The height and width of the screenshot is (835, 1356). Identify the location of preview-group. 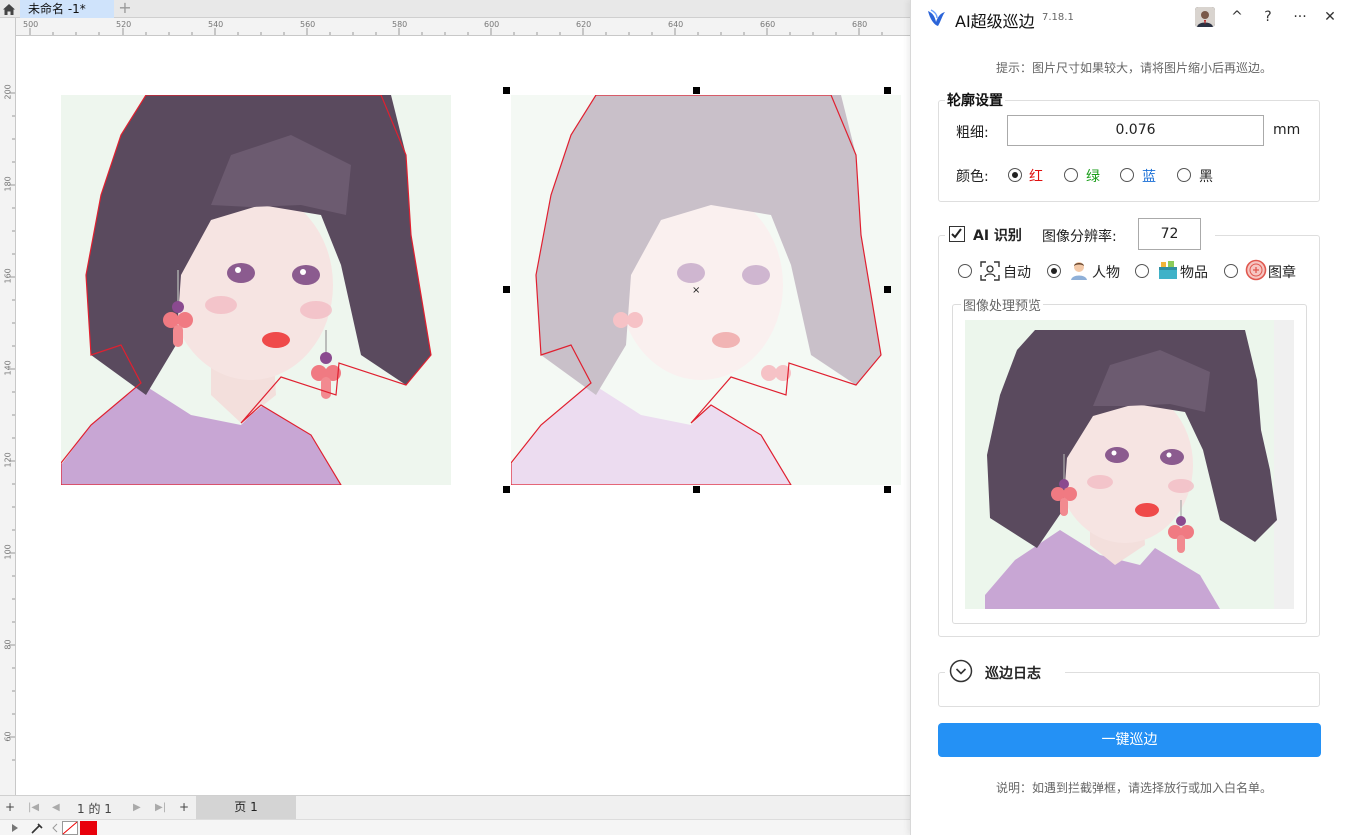
(1129, 464).